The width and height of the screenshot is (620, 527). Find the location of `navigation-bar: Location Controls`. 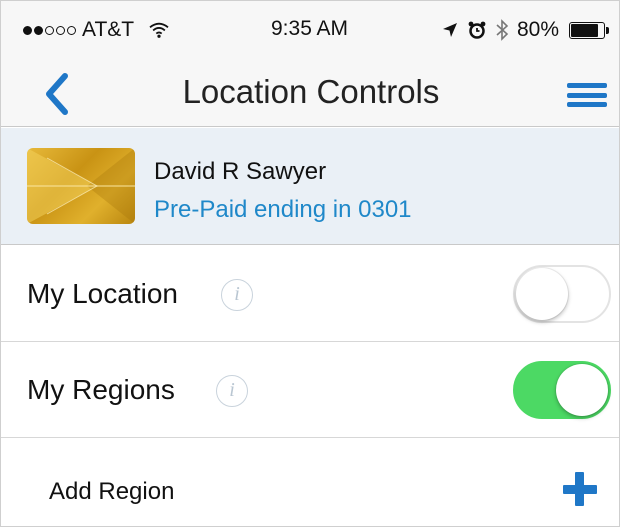

navigation-bar: Location Controls is located at coordinates (310, 93).